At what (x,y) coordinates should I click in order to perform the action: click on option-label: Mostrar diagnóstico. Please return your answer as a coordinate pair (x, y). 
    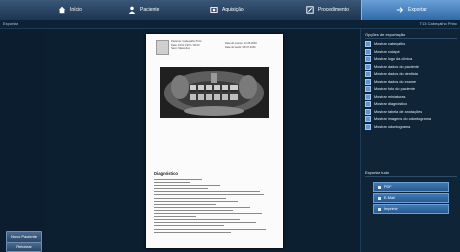
    Looking at the image, I should click on (391, 104).